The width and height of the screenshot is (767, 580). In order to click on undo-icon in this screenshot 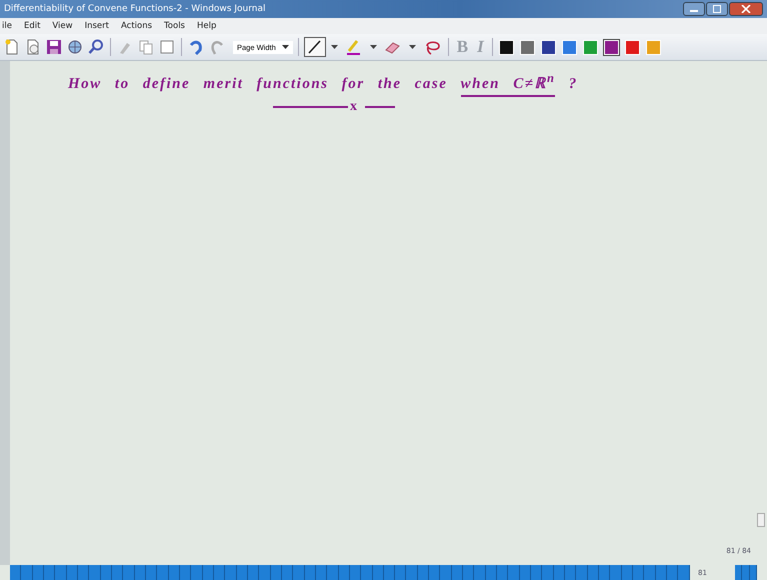, I will do `click(196, 47)`.